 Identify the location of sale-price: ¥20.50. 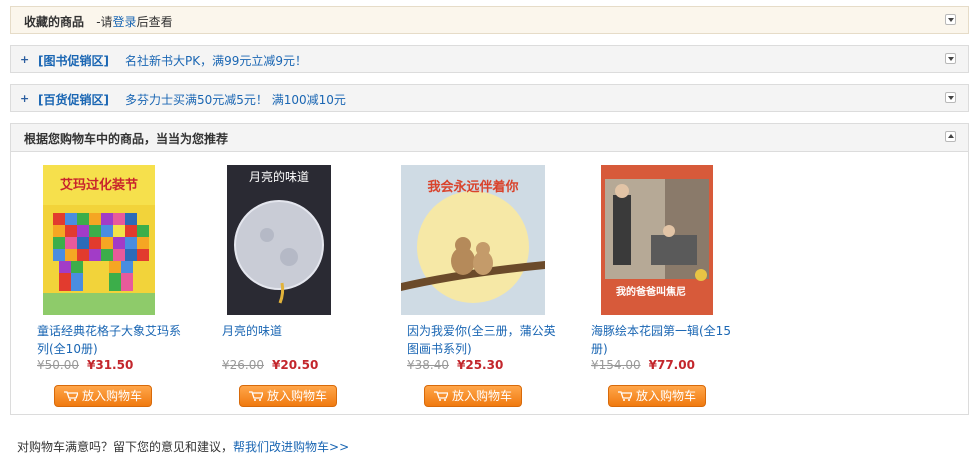
(295, 365).